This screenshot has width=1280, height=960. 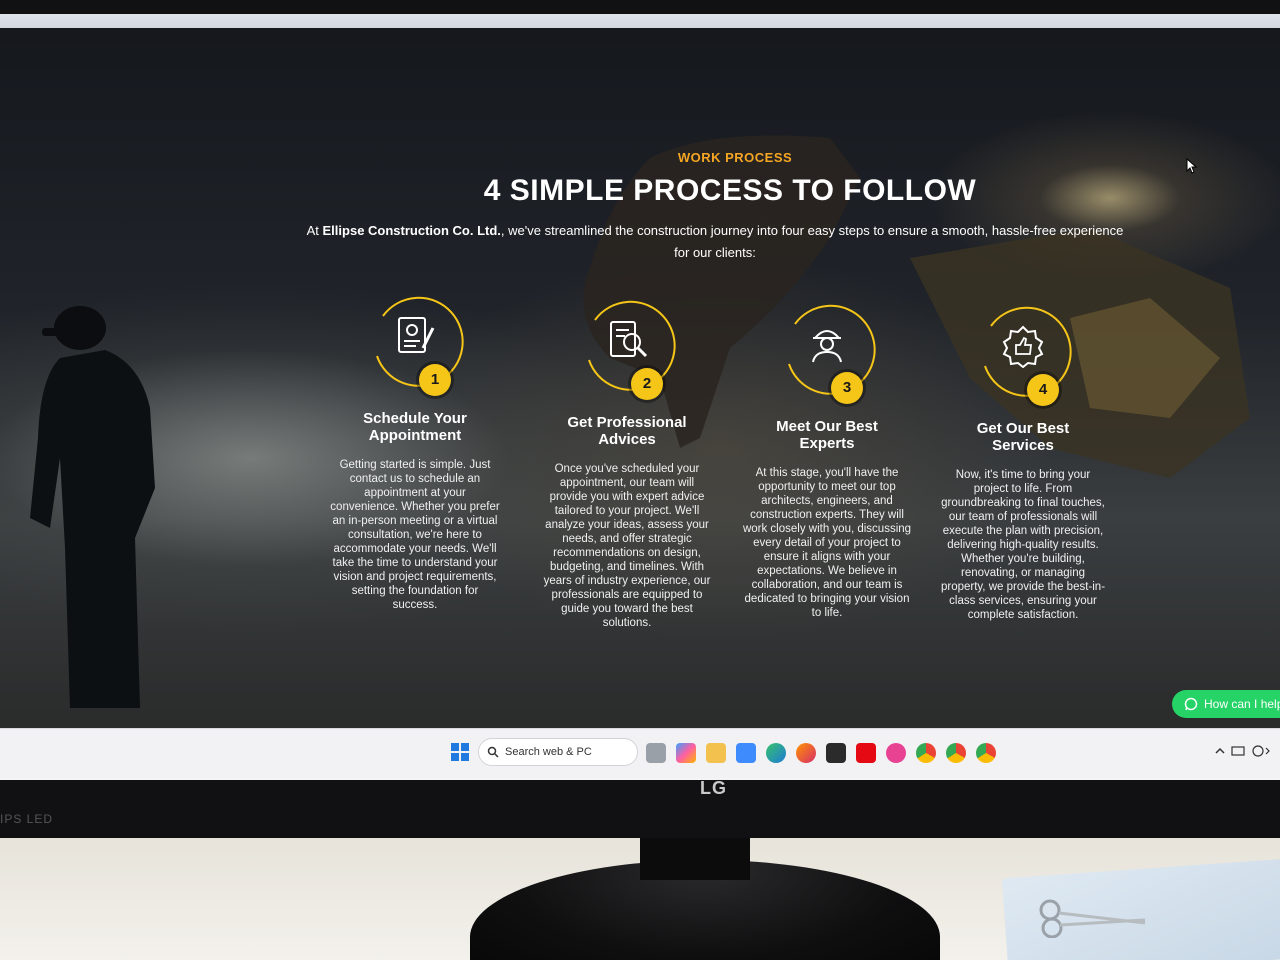 I want to click on step-title: Meet Our Best Experts, so click(x=827, y=435).